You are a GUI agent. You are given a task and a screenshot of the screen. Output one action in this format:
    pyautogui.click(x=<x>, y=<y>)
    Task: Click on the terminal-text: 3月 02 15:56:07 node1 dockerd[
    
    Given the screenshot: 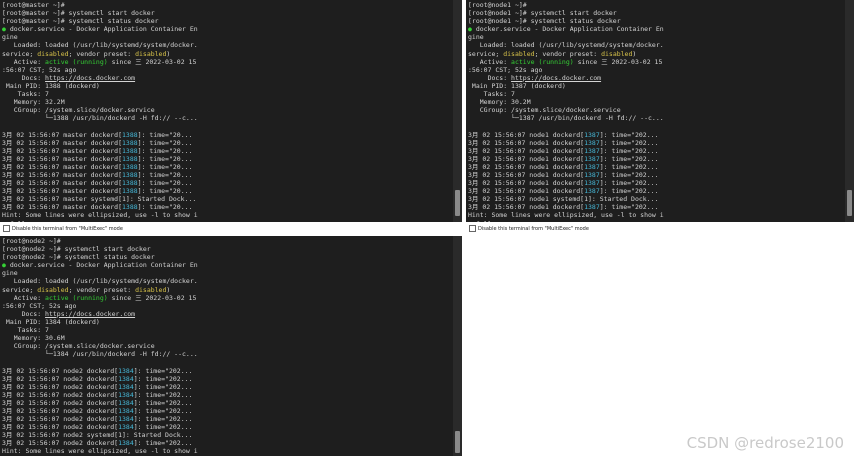 What is the action you would take?
    pyautogui.click(x=526, y=174)
    